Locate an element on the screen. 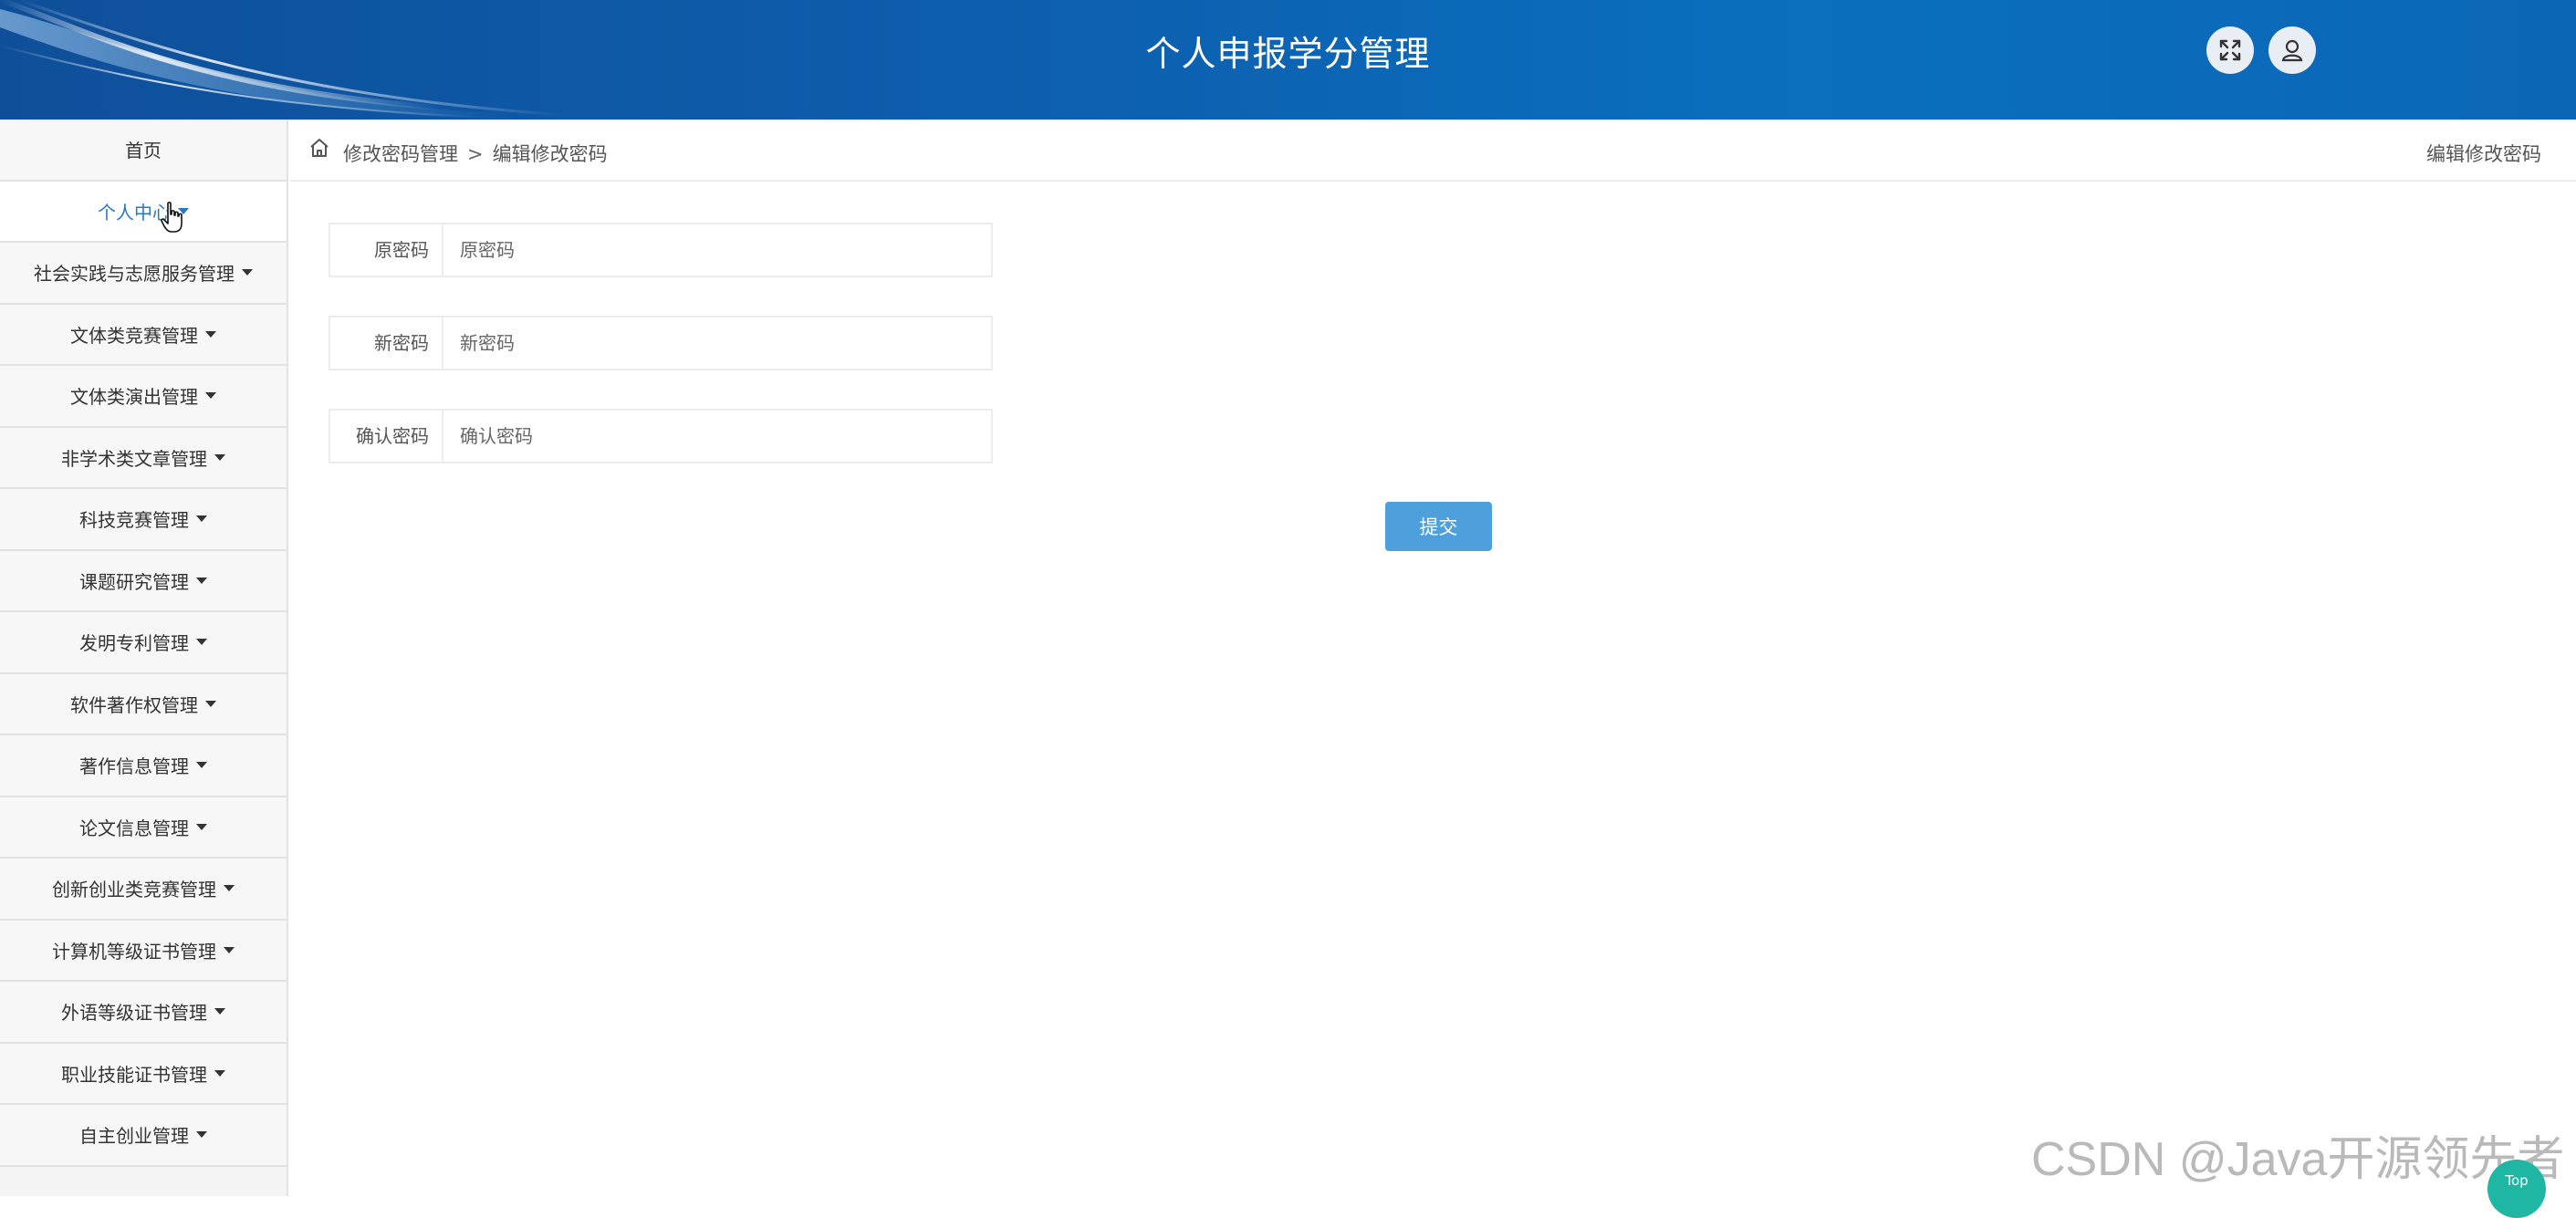 The width and height of the screenshot is (2576, 1218). top-header: 个人申报学分管理 is located at coordinates (1288, 60).